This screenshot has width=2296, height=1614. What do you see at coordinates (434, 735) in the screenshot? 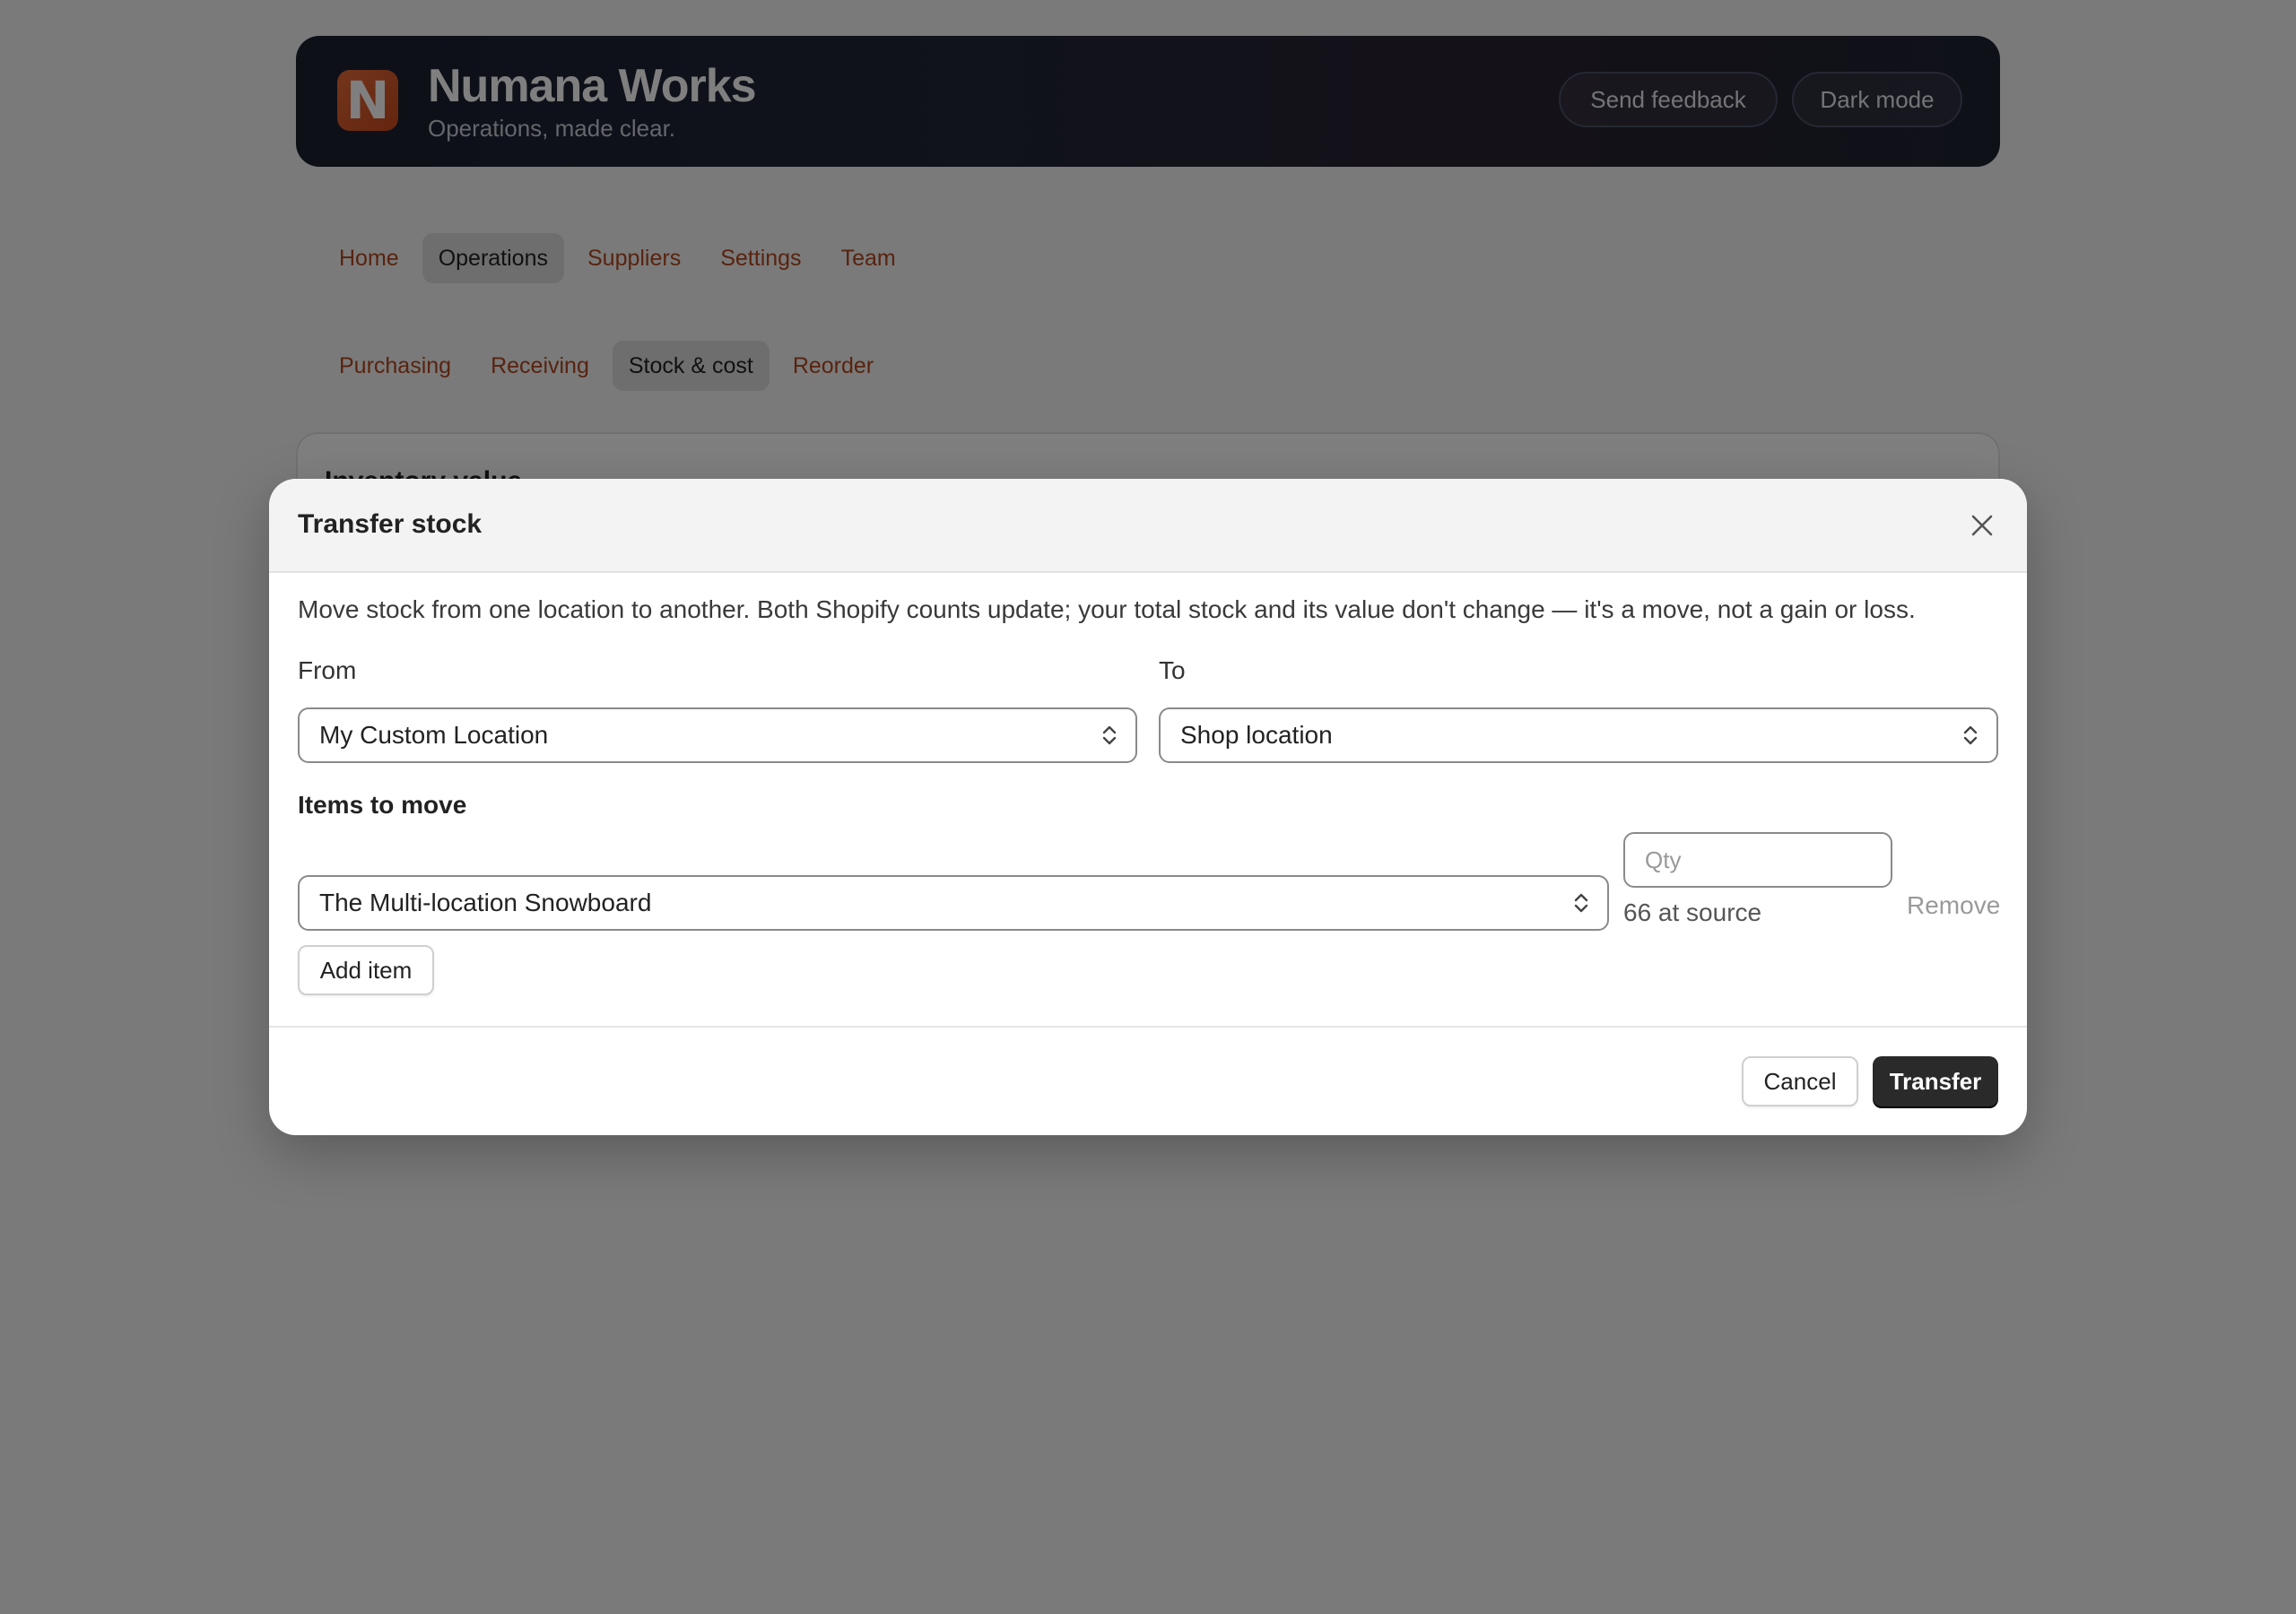
I see `from-location-value: My Custom Location` at bounding box center [434, 735].